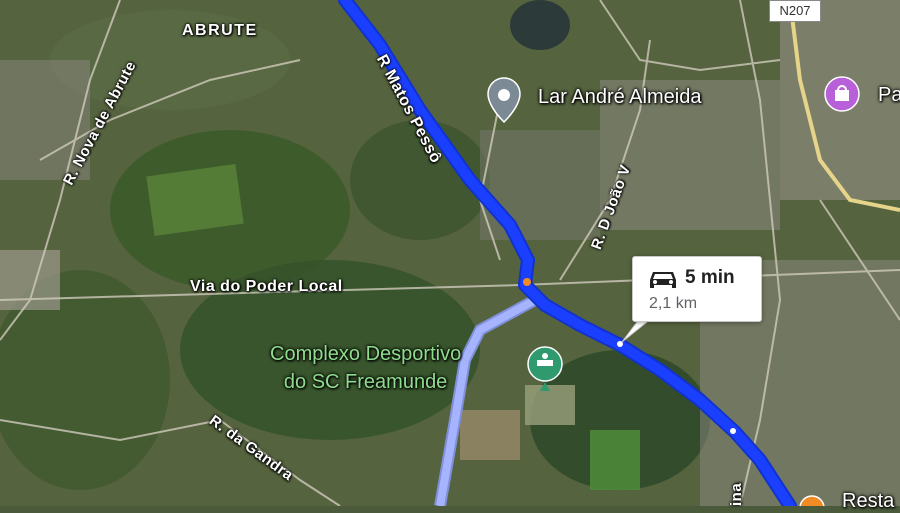 The width and height of the screenshot is (900, 513). Describe the element at coordinates (842, 94) in the screenshot. I see `shopping-icon` at that location.